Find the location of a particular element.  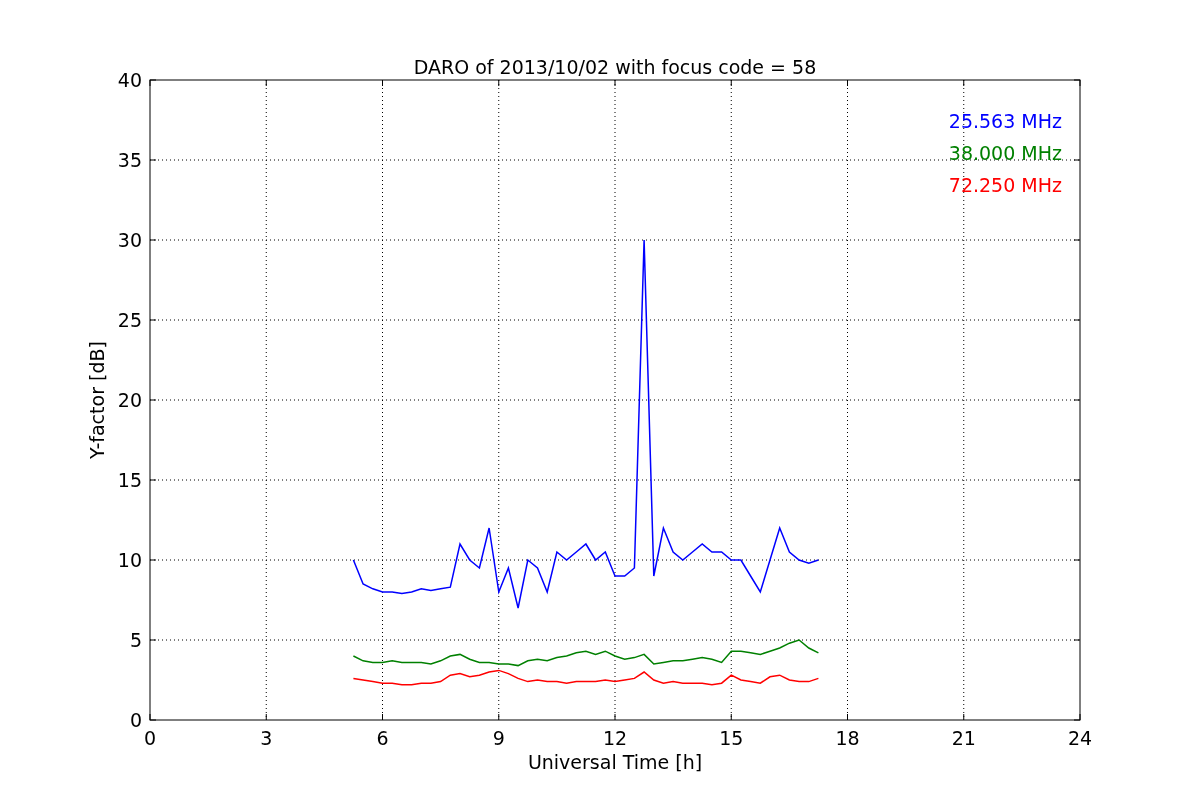

x-tick-label: 9 is located at coordinates (498, 738).